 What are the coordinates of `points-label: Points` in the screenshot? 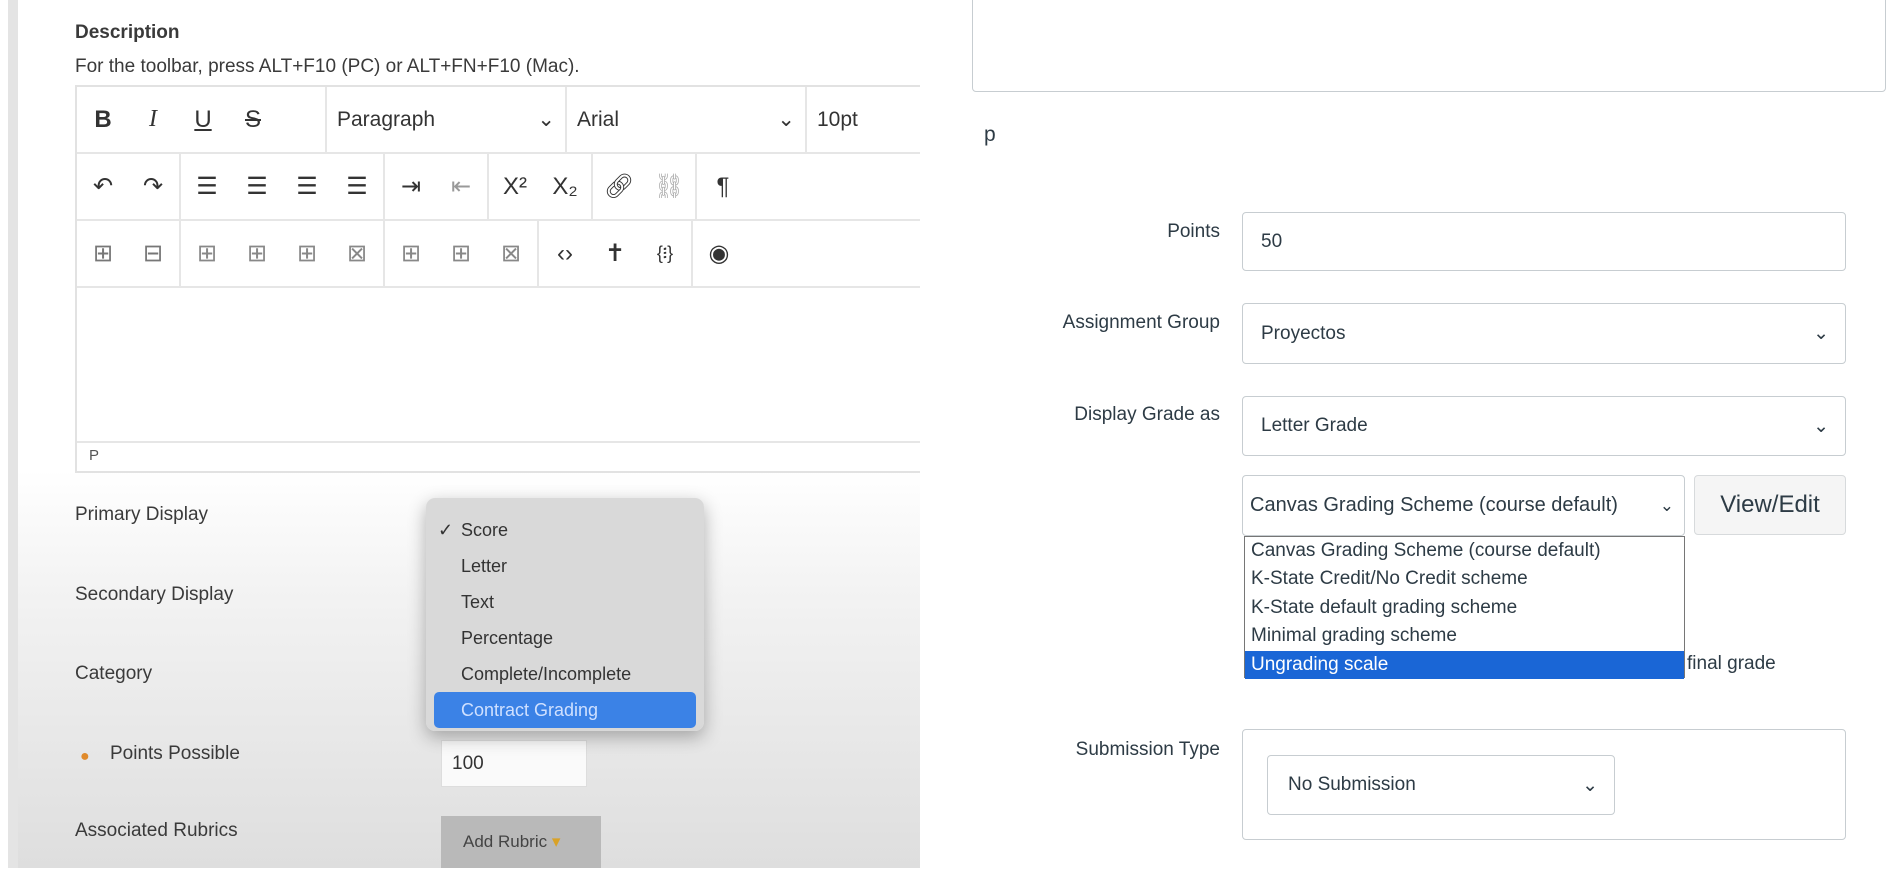 It's located at (1193, 231).